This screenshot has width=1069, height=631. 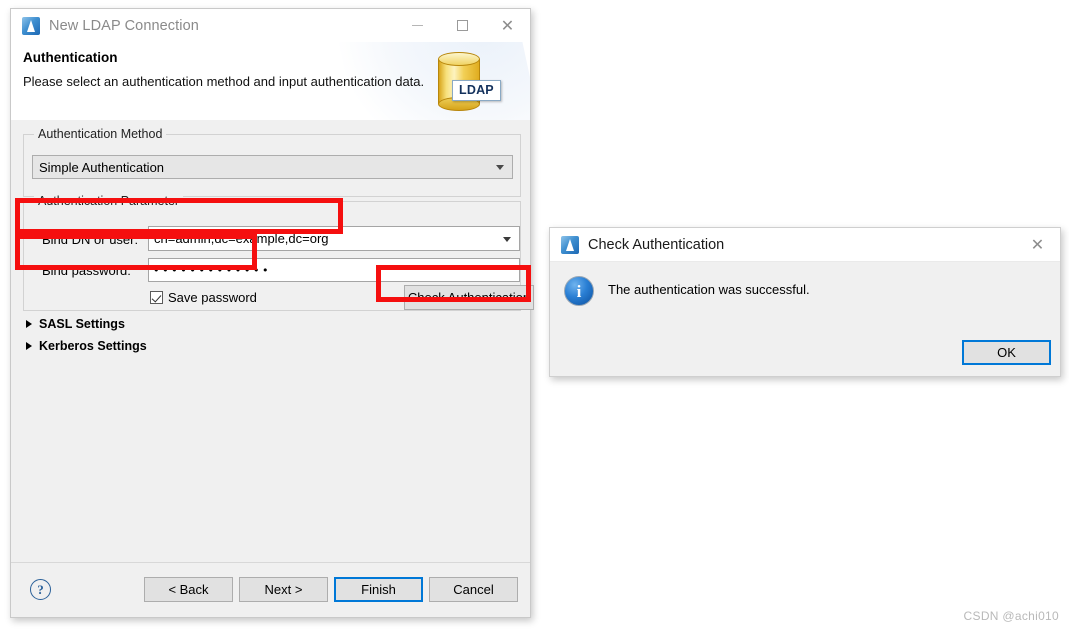 What do you see at coordinates (331, 589) in the screenshot?
I see `wizard-navigation-buttons: < Back Next > Finish Cancel` at bounding box center [331, 589].